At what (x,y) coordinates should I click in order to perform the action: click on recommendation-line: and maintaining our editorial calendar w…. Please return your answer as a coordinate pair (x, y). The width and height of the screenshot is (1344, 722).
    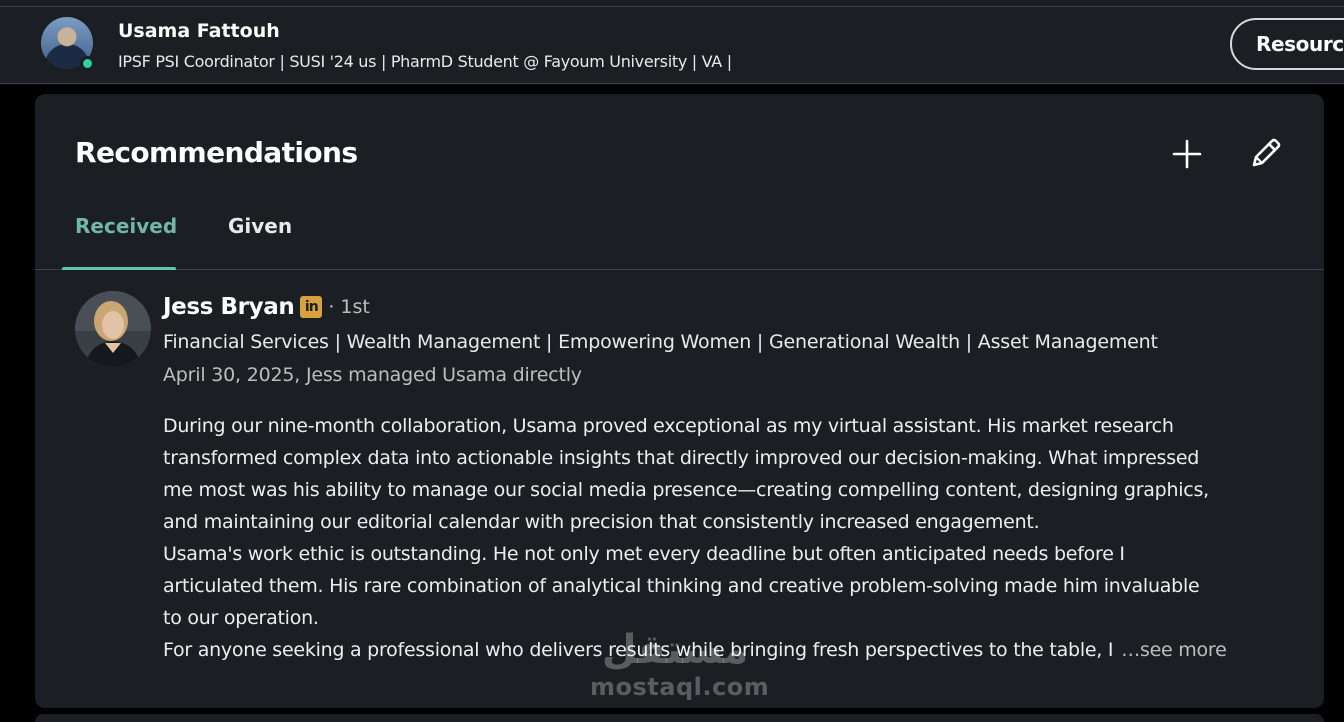
    Looking at the image, I should click on (601, 522).